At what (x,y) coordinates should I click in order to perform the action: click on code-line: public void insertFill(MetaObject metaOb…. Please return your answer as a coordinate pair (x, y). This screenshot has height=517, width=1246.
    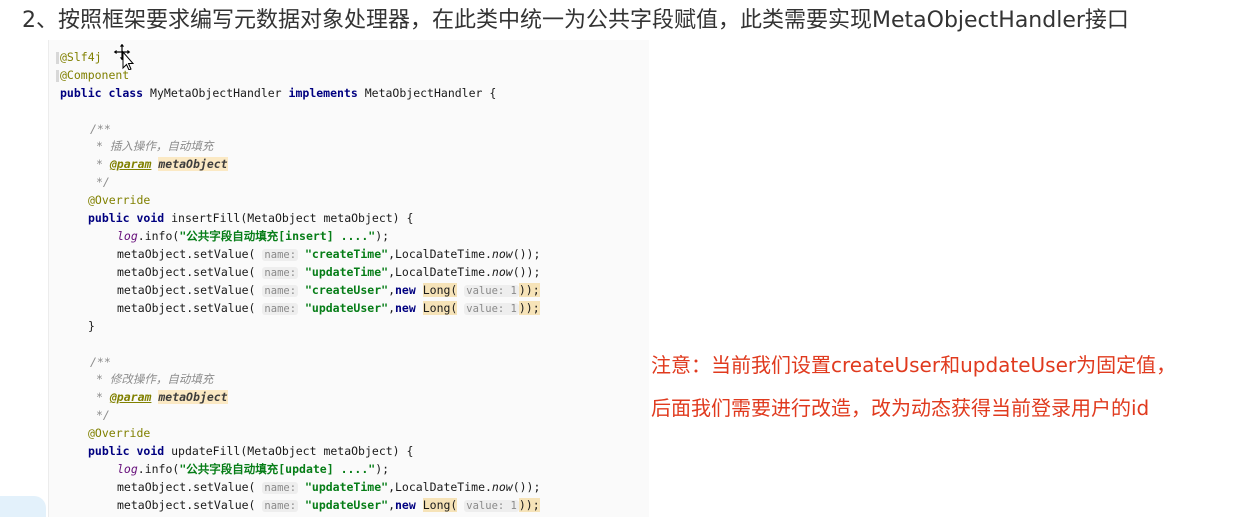
    Looking at the image, I should click on (250, 218).